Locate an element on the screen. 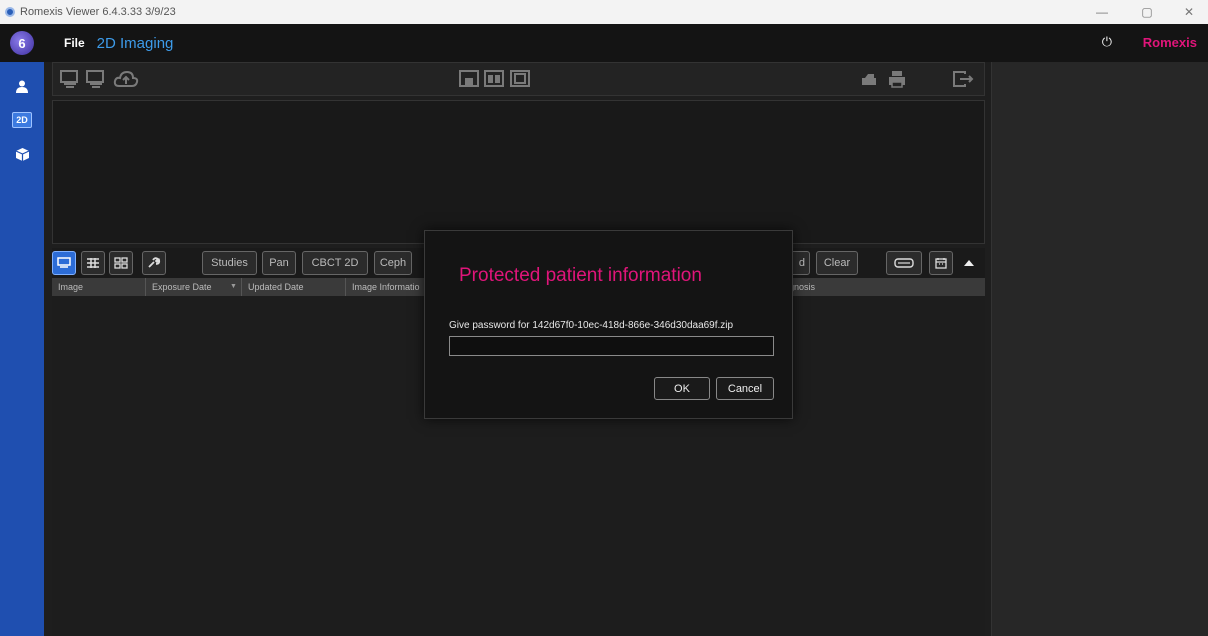 The image size is (1208, 636). 2d-imaging-icon: 2D is located at coordinates (22, 120).